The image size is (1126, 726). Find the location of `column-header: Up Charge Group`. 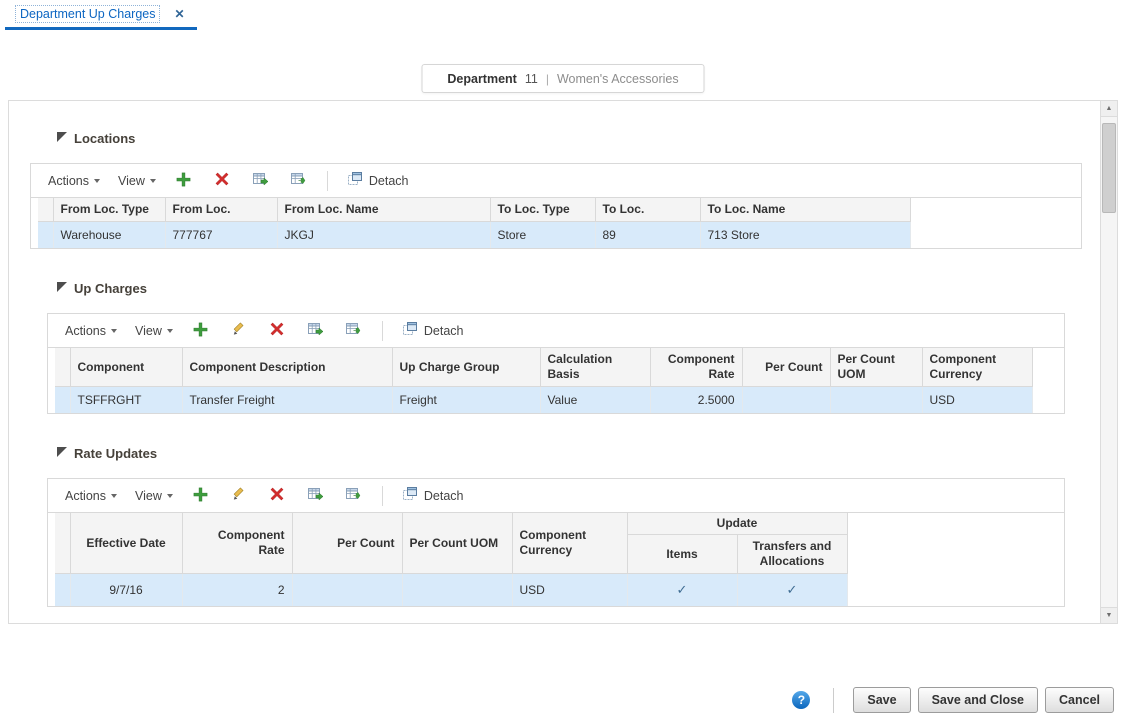

column-header: Up Charge Group is located at coordinates (466, 367).